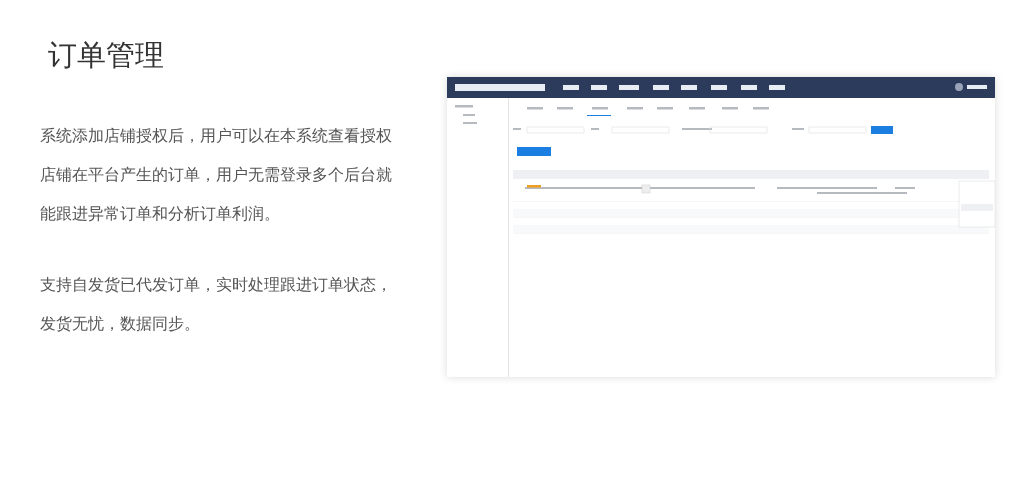 The height and width of the screenshot is (481, 1032). I want to click on section-title: 订单管理, so click(106, 55).